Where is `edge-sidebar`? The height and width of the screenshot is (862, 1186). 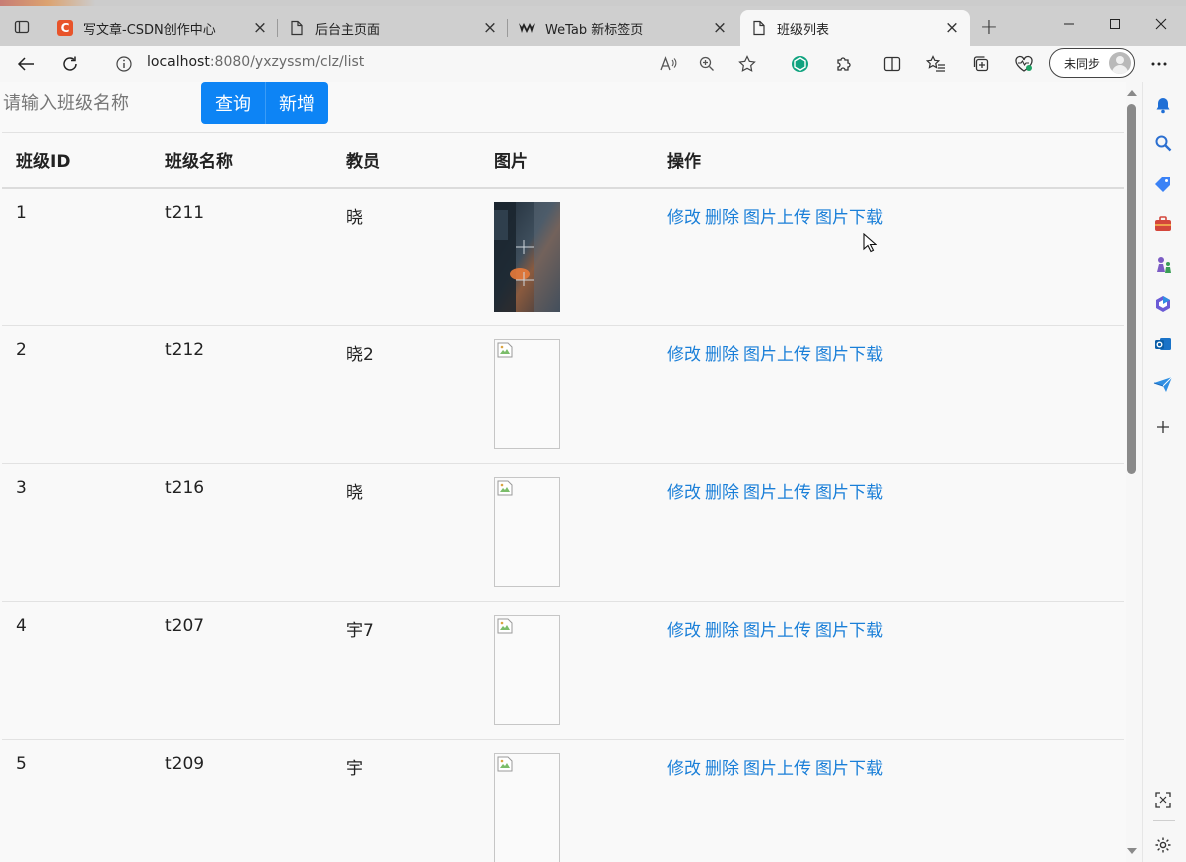
edge-sidebar is located at coordinates (1164, 472).